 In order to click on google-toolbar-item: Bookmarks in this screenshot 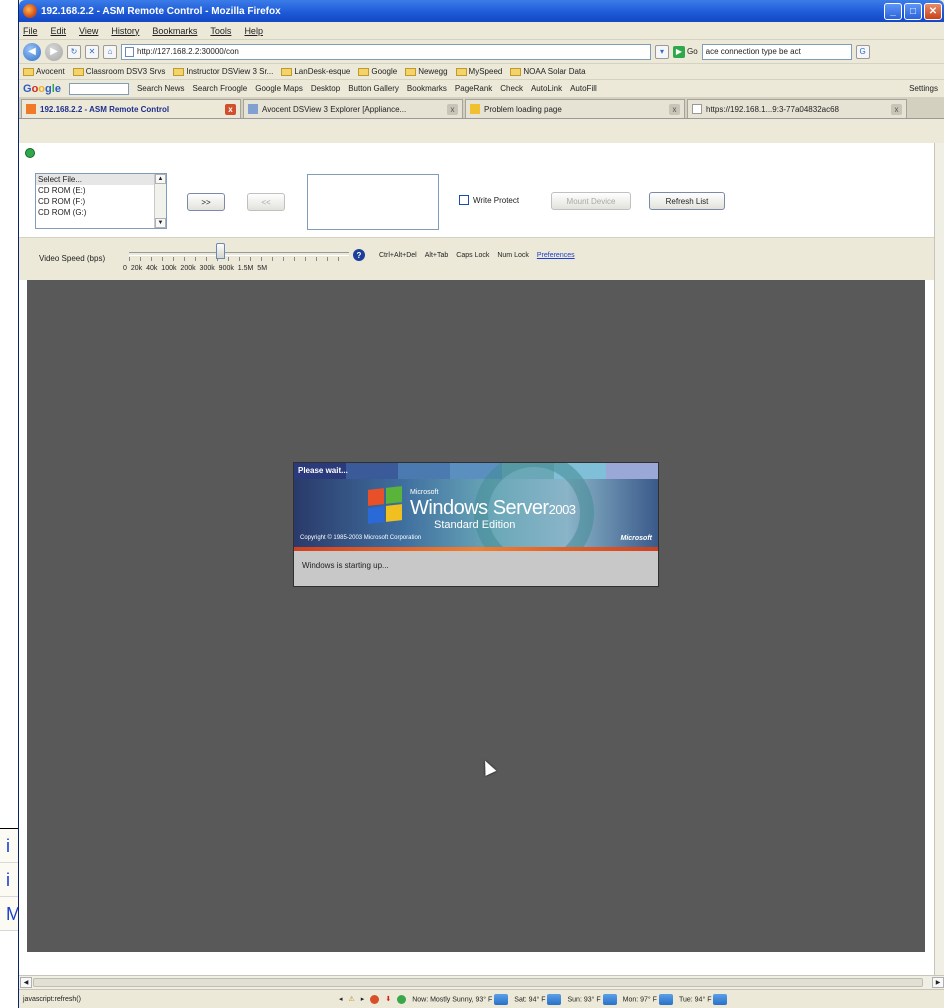, I will do `click(427, 88)`.